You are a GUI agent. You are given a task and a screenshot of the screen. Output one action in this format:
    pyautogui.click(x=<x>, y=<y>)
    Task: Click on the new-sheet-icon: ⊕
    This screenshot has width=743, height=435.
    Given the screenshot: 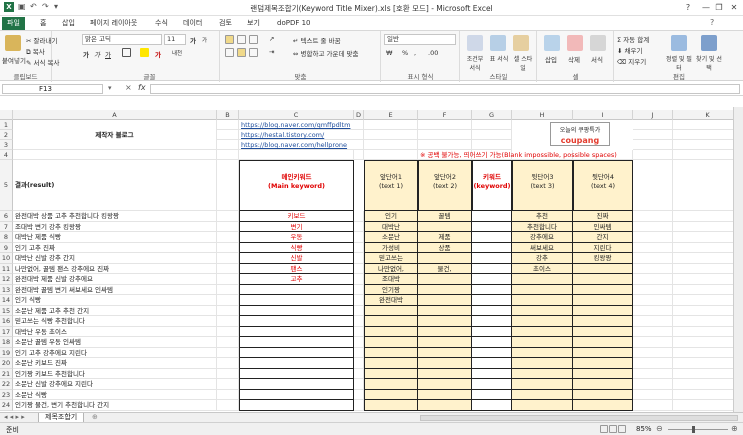 What is the action you would take?
    pyautogui.click(x=95, y=417)
    